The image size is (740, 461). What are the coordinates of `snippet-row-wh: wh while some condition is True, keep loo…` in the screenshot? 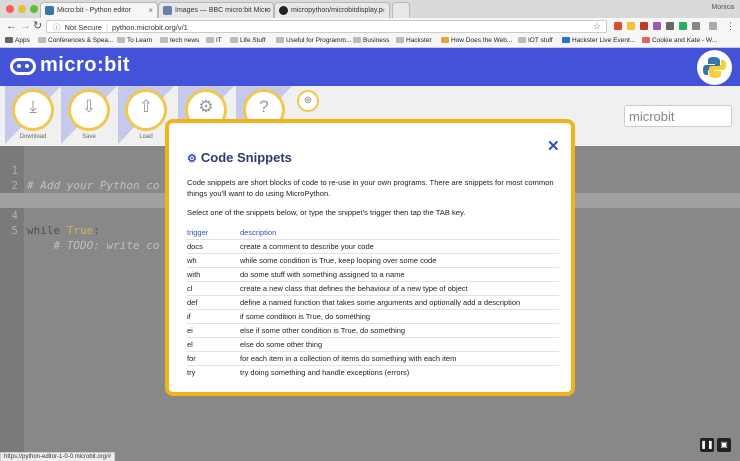 It's located at (373, 259).